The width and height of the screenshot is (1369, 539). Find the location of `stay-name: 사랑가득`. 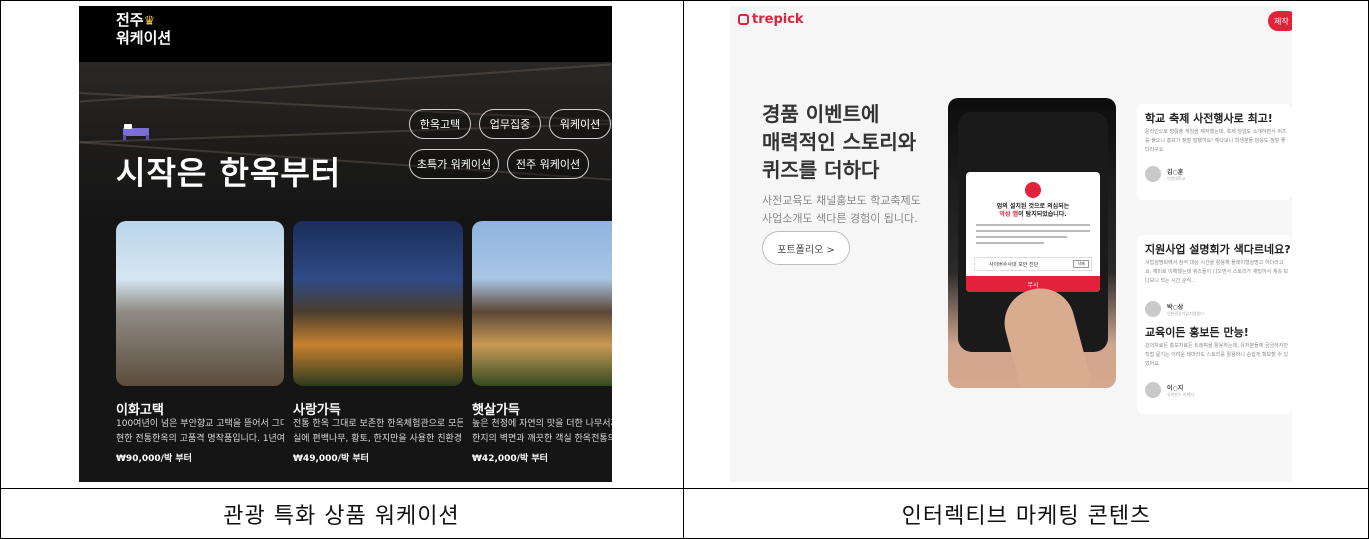

stay-name: 사랑가득 is located at coordinates (317, 408).